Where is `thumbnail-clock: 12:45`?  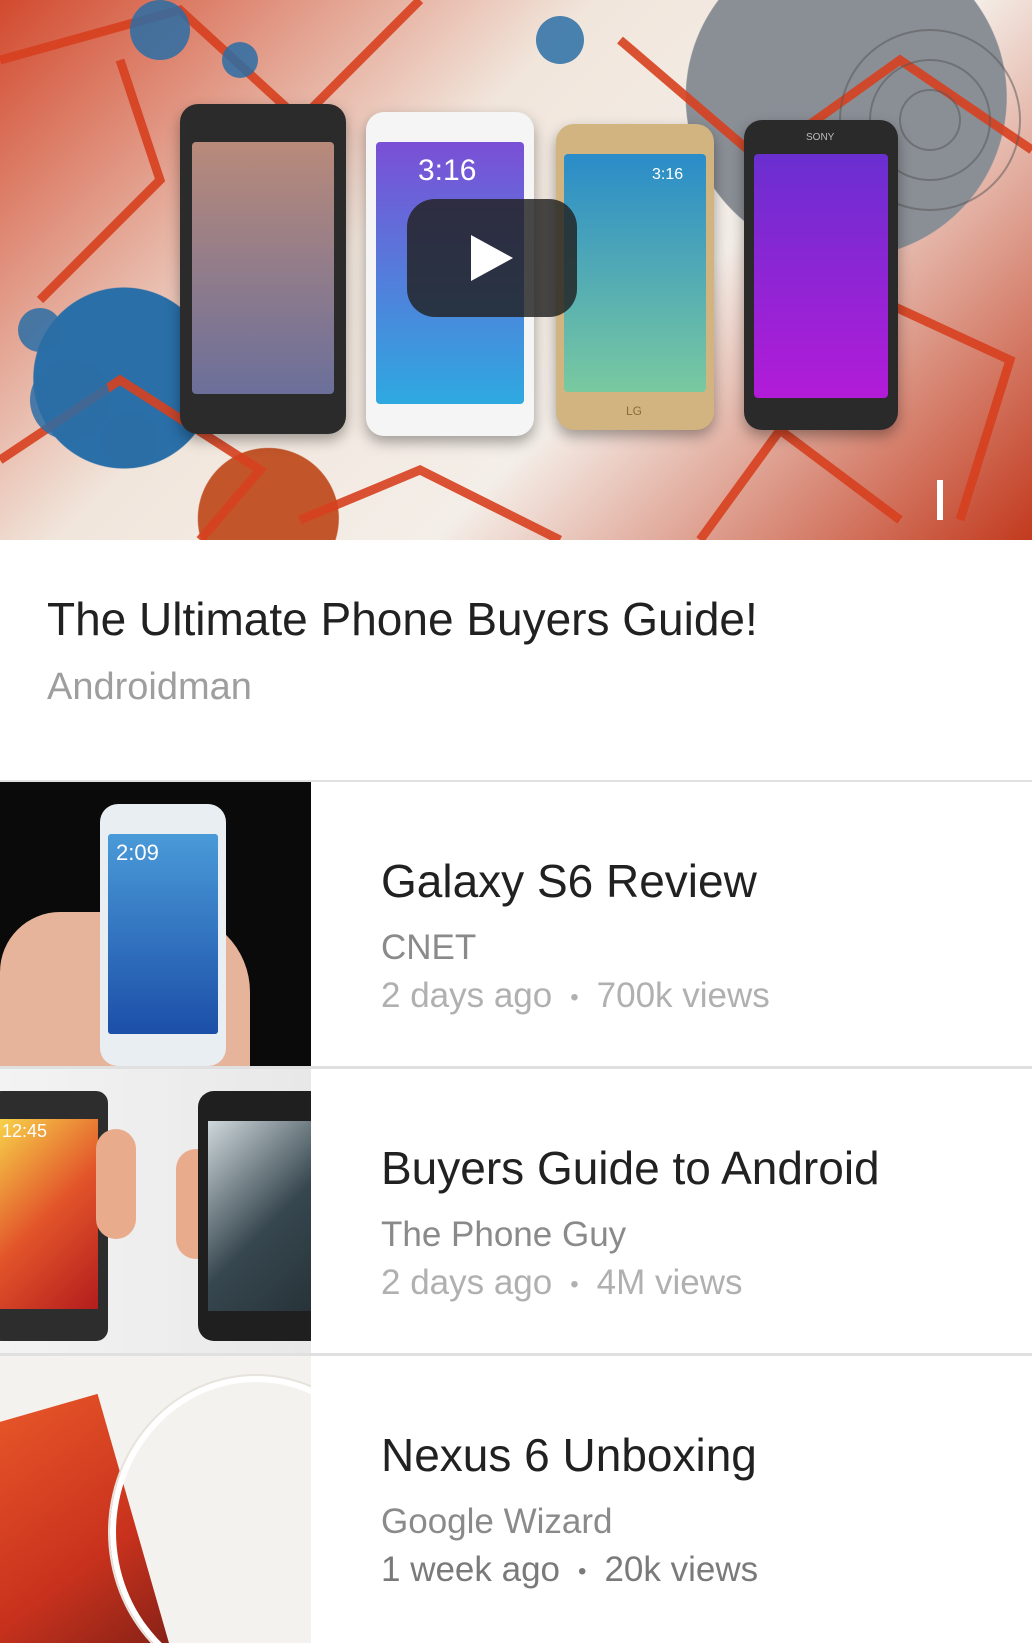 thumbnail-clock: 12:45 is located at coordinates (25, 1131).